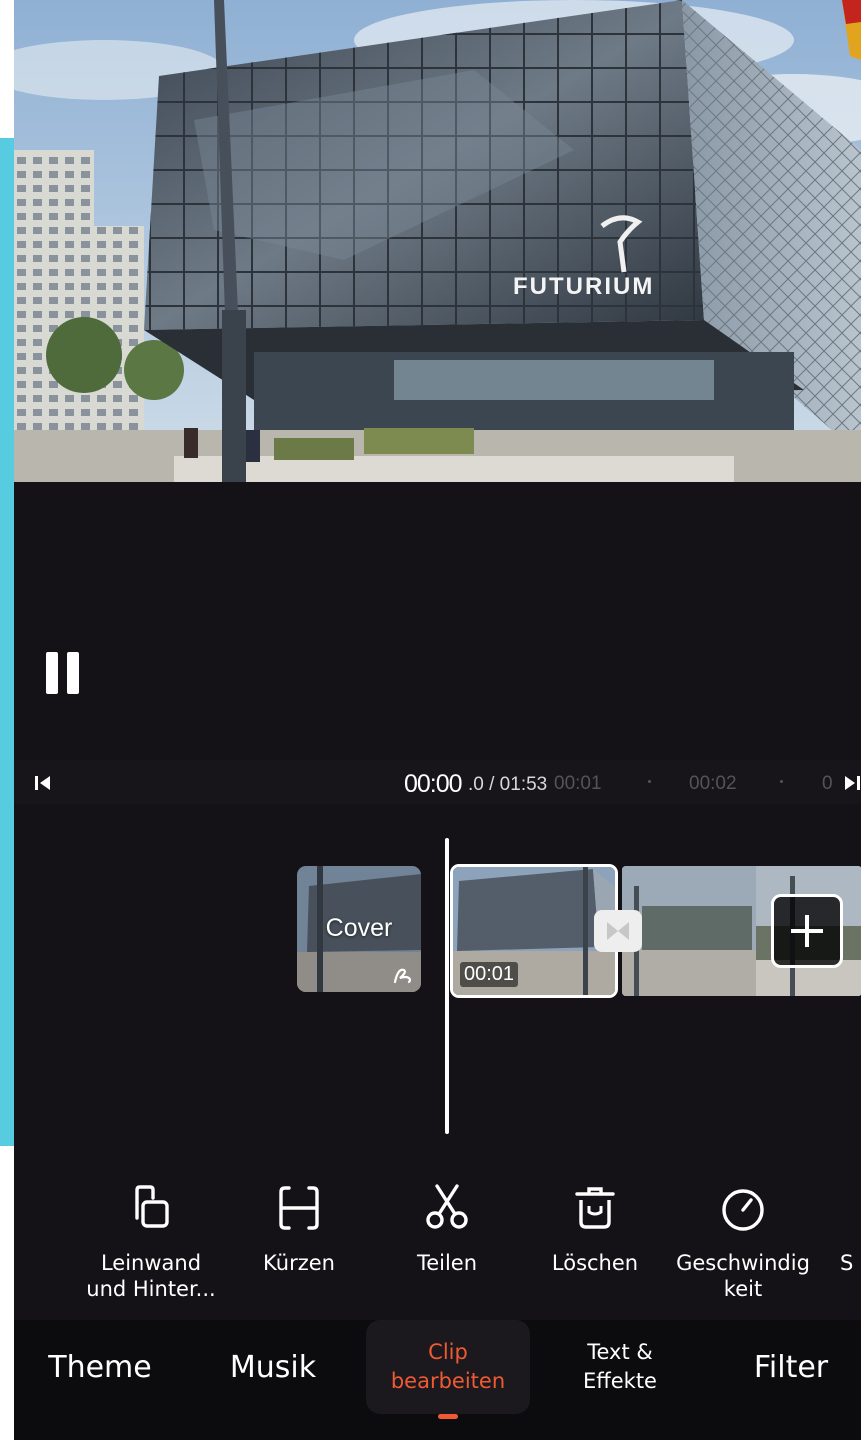  I want to click on tab-music: Musik, so click(273, 1367).